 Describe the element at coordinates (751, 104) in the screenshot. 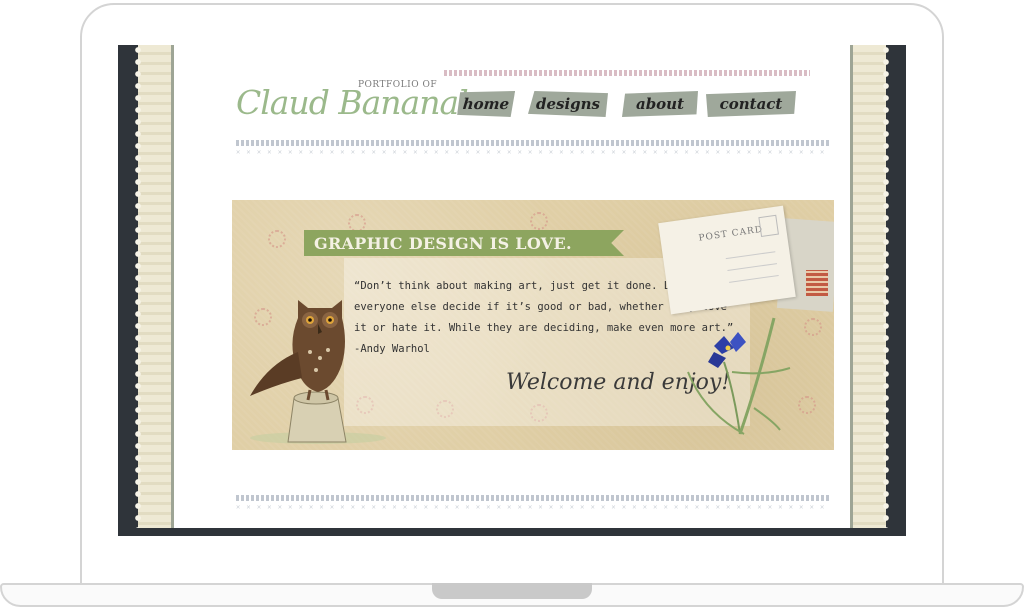

I see `nav-contact: contact` at that location.